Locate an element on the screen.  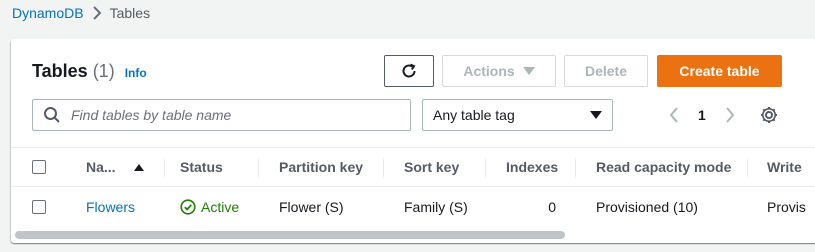
search-input is located at coordinates (240, 115).